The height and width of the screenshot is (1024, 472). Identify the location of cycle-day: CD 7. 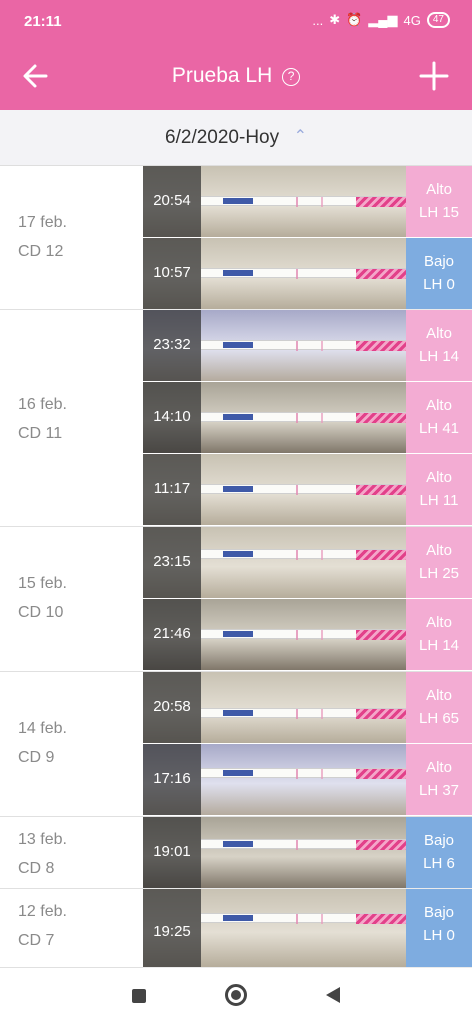
(36, 940).